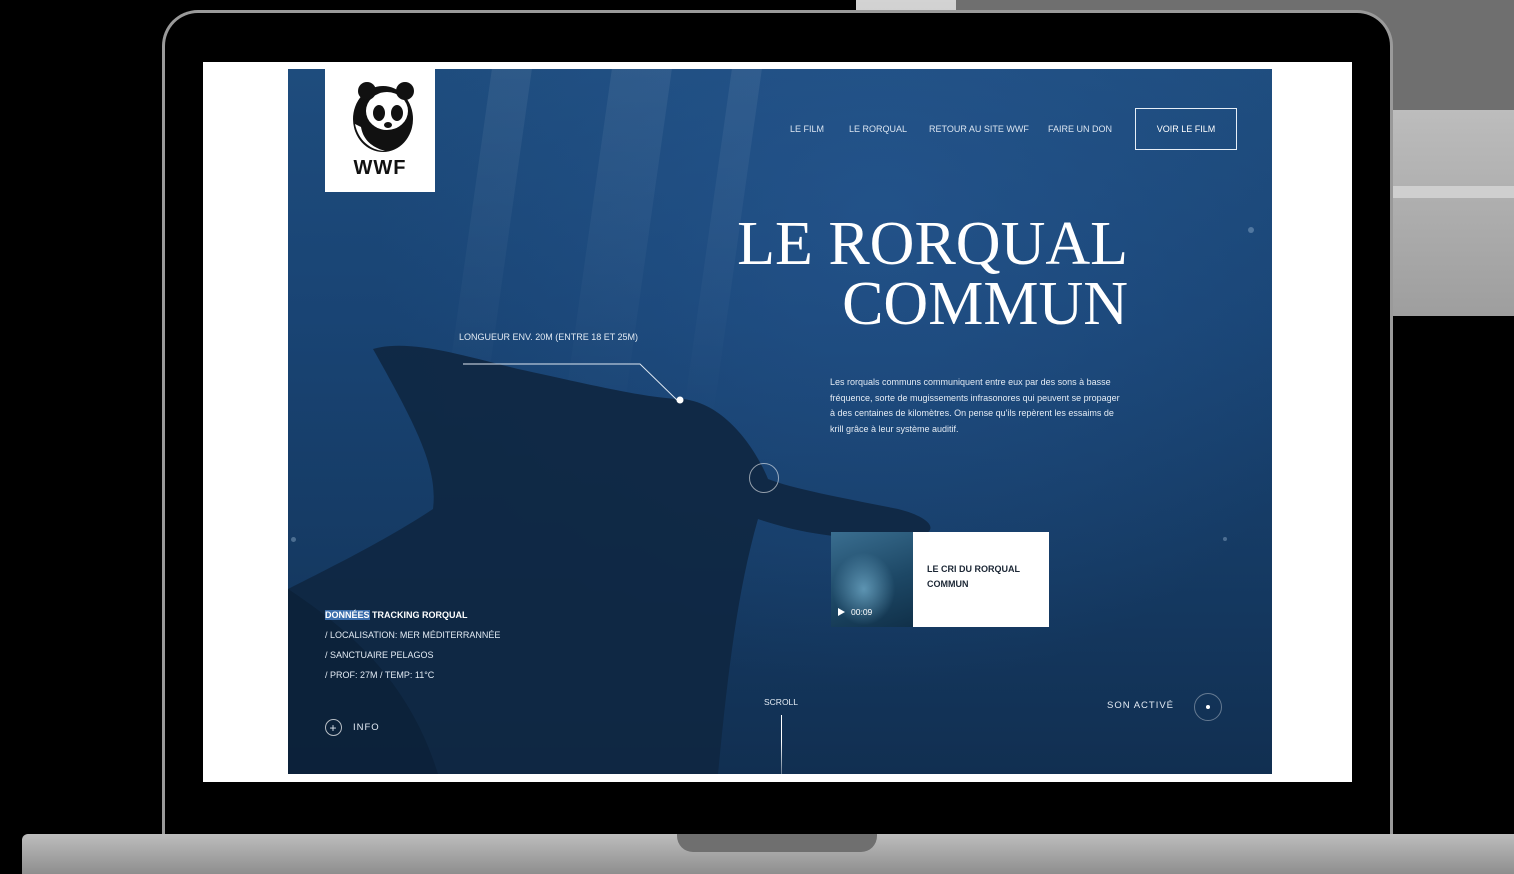 This screenshot has height=874, width=1514. I want to click on panda-icon, so click(383, 117).